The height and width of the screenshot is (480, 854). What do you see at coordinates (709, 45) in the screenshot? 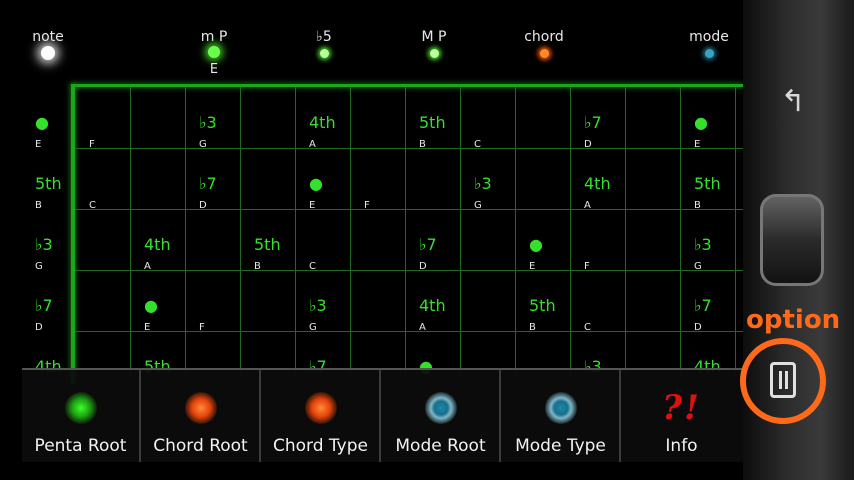
I see `indicator-mode: mode` at bounding box center [709, 45].